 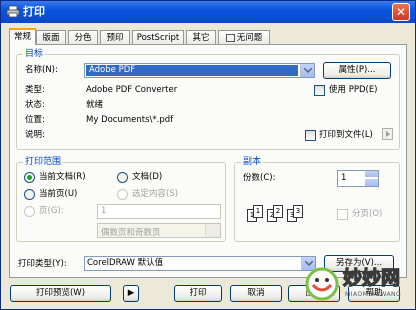 I want to click on copies-group: 副本 份数(C): 1 1 1 2 2 3 3 分页(O), so click(x=317, y=199).